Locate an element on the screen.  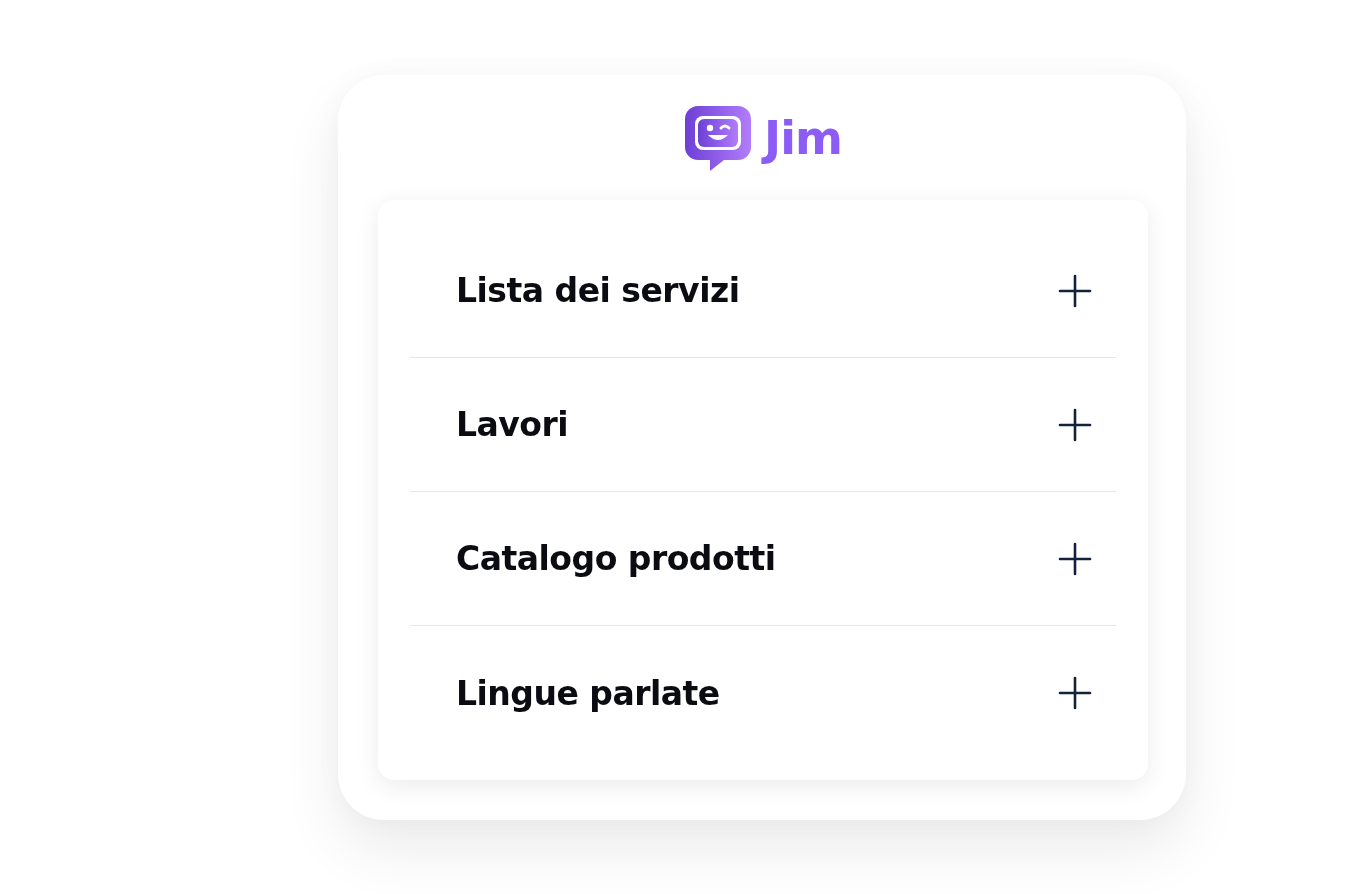
chat-bubble-logo-icon is located at coordinates (718, 138).